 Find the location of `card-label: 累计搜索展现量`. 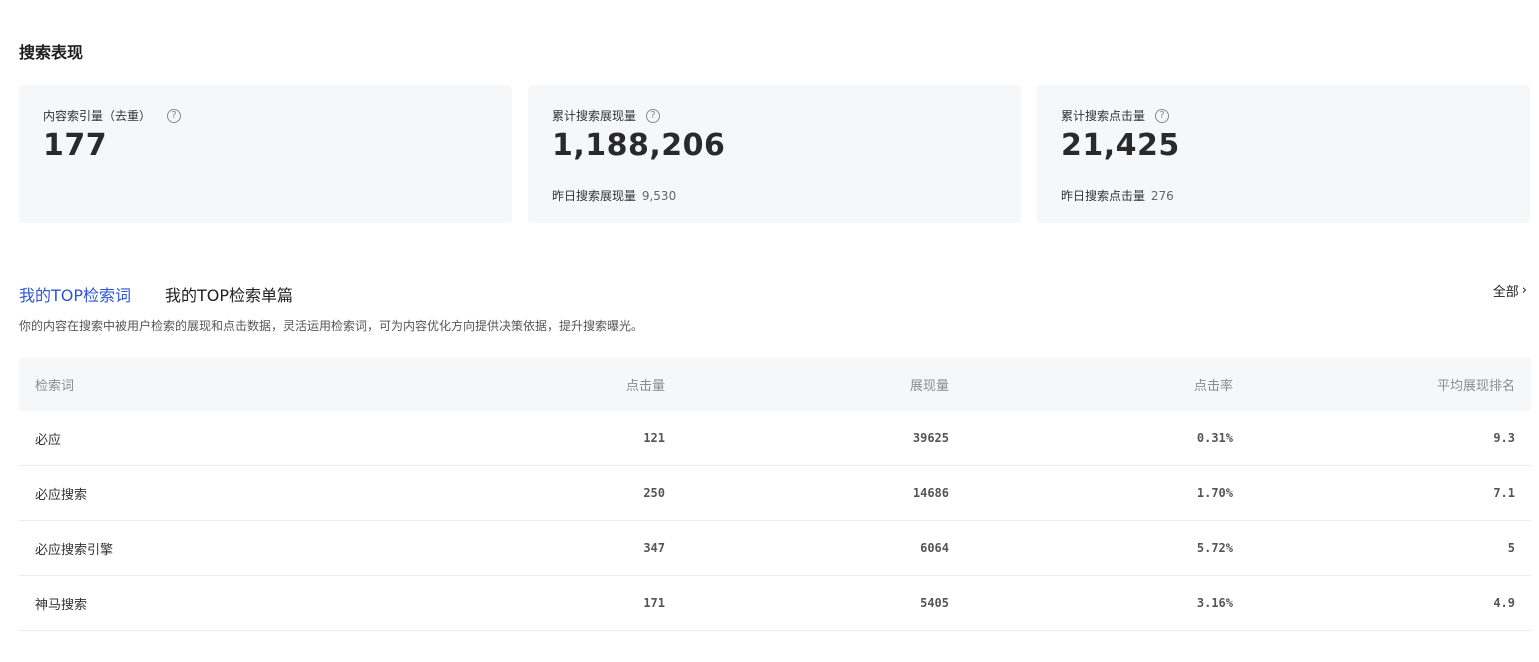

card-label: 累计搜索展现量 is located at coordinates (594, 116).